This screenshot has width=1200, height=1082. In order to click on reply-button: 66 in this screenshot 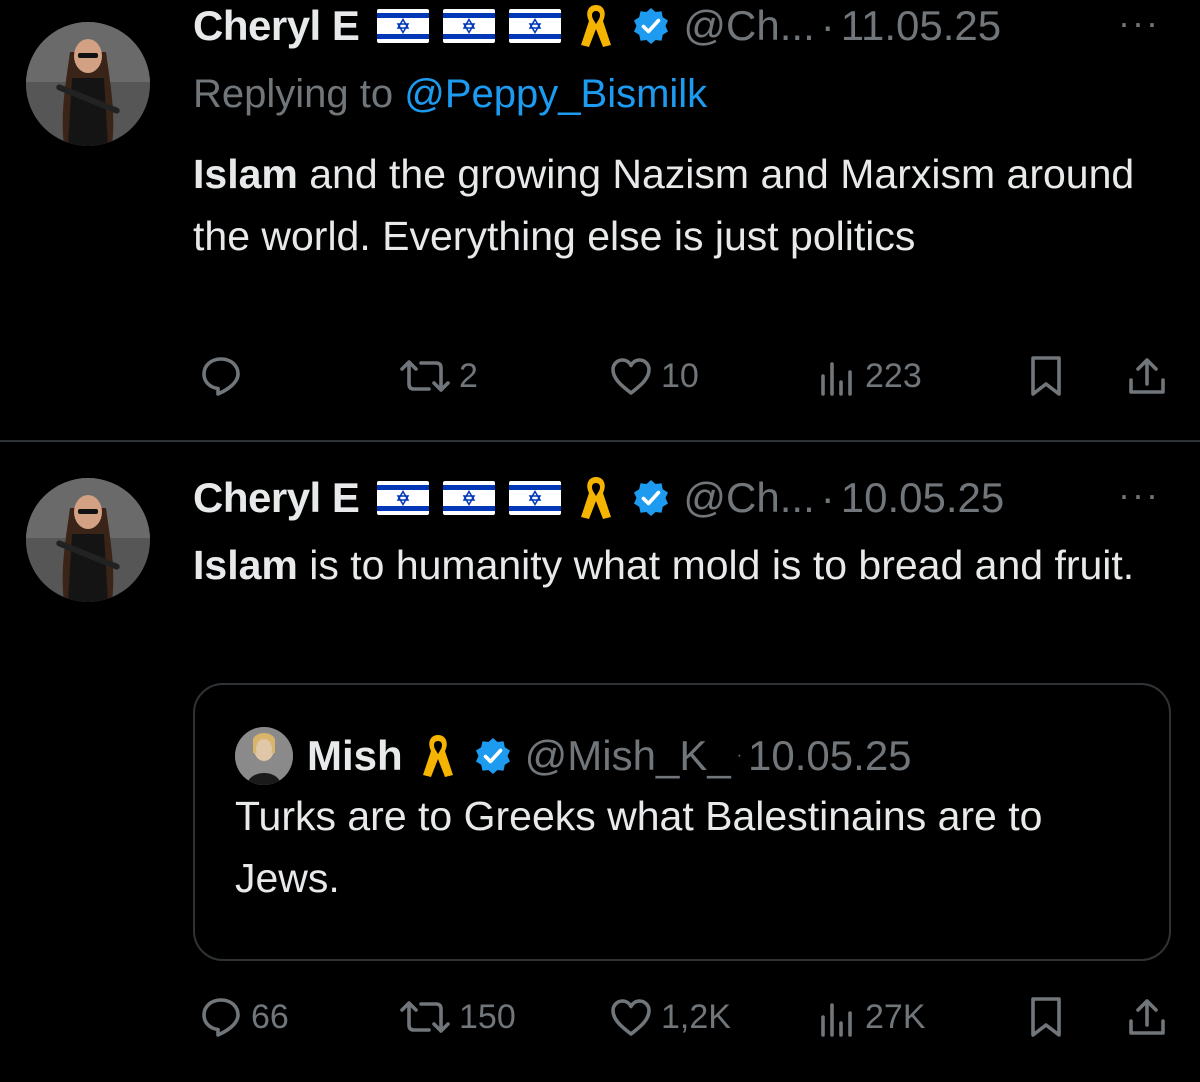, I will do `click(244, 1017)`.